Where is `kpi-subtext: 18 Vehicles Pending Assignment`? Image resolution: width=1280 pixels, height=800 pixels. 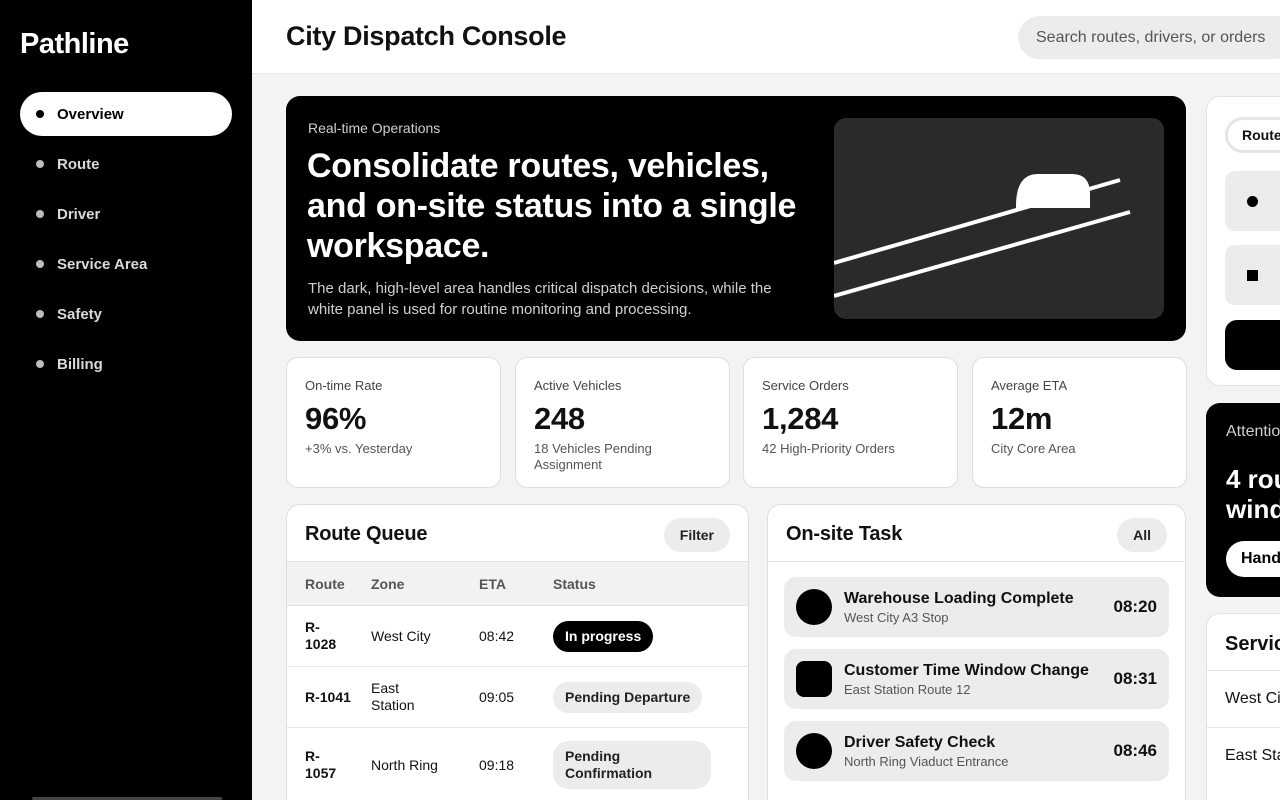 kpi-subtext: 18 Vehicles Pending Assignment is located at coordinates (593, 456).